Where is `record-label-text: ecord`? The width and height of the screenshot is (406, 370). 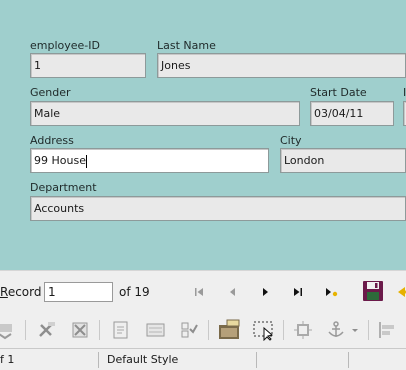 record-label-text: ecord is located at coordinates (24, 292).